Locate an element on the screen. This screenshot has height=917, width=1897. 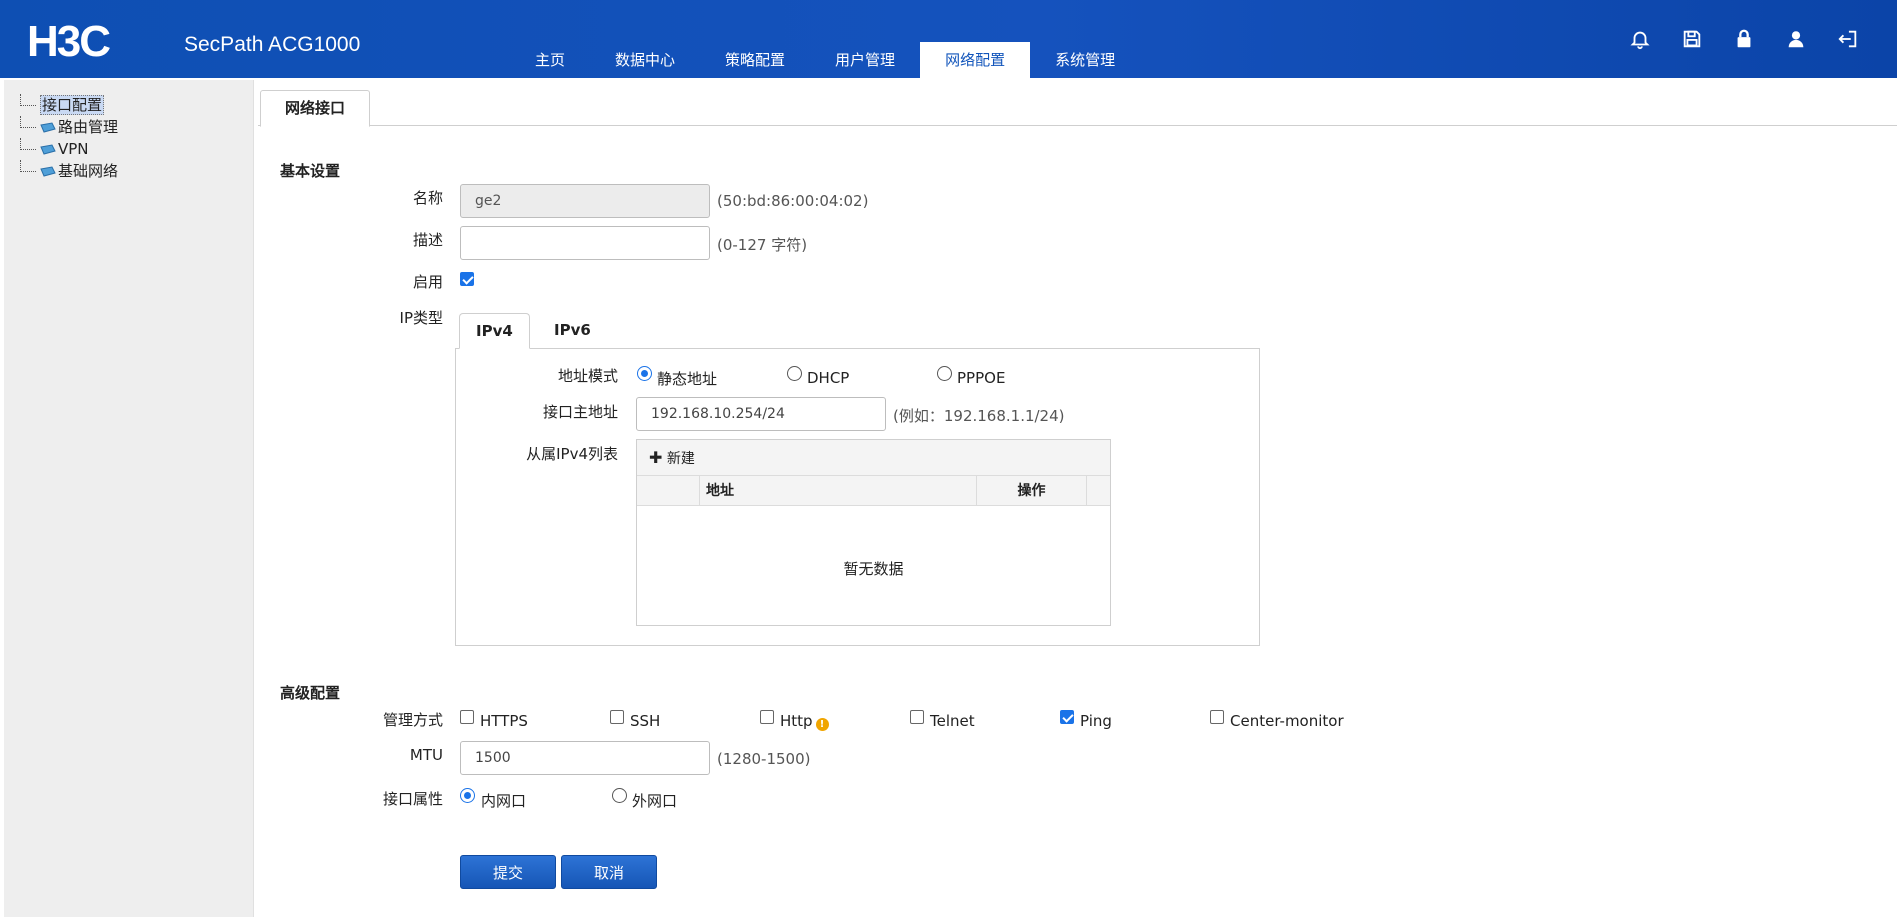
nav-user-mgmt: 用户管理 is located at coordinates (865, 60).